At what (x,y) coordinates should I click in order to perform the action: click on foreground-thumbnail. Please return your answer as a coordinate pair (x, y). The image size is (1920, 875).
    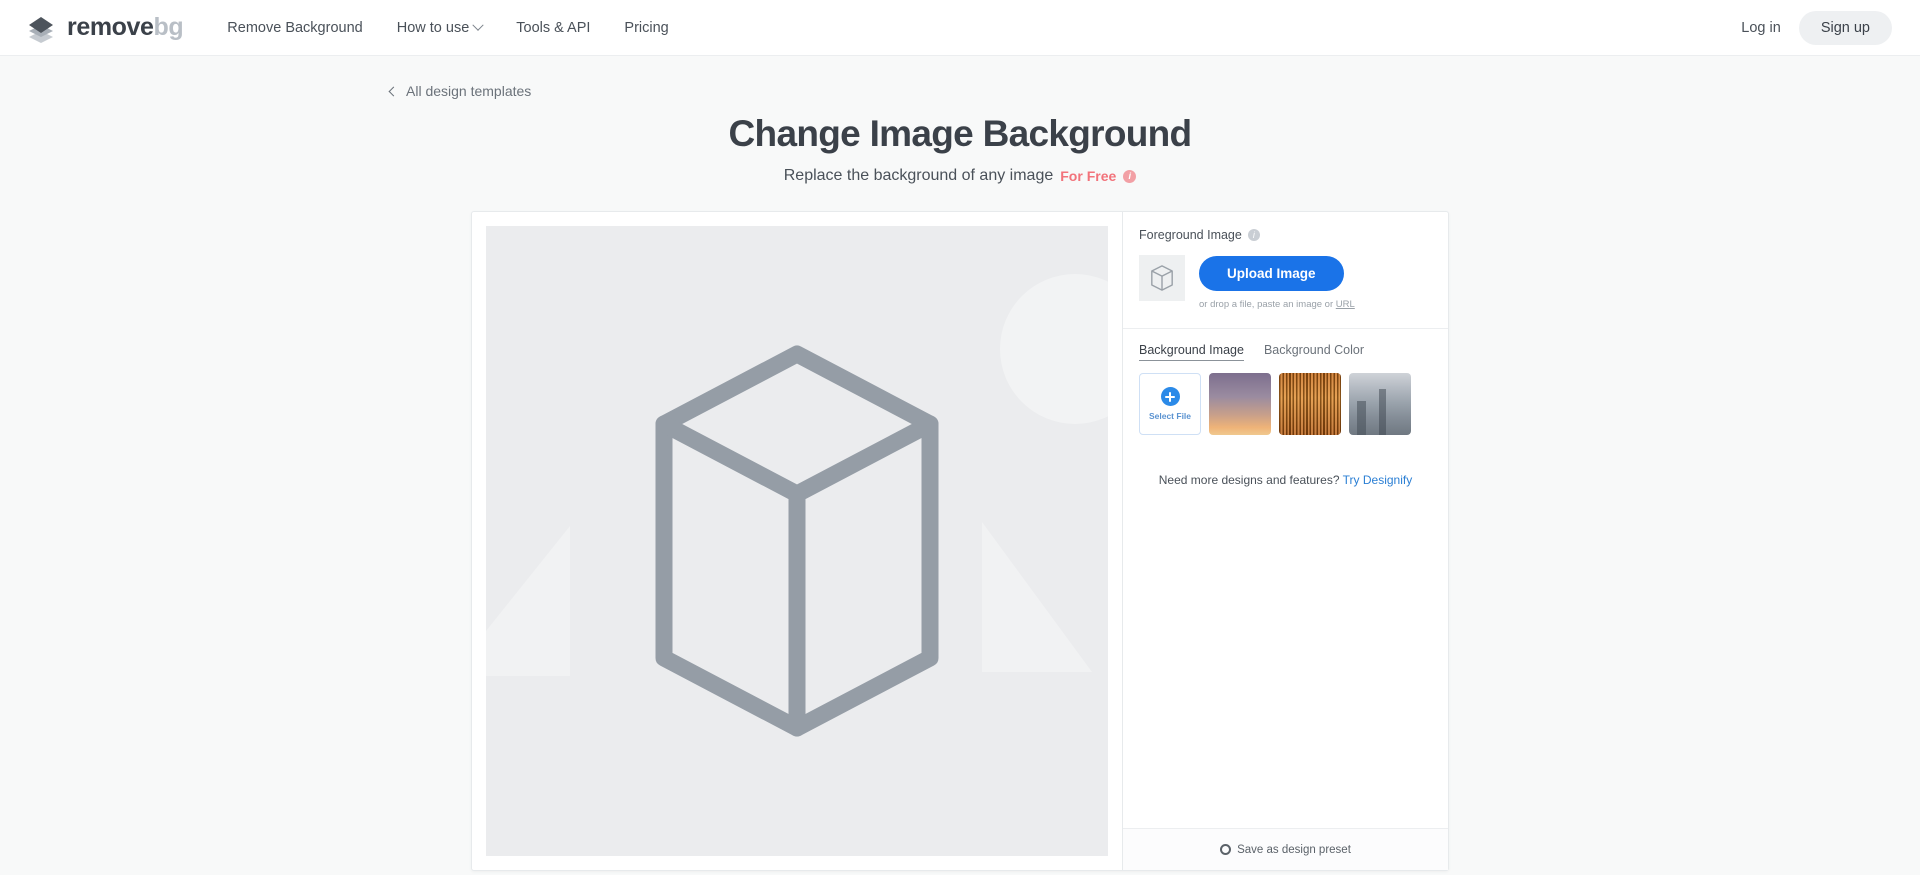
    Looking at the image, I should click on (1162, 278).